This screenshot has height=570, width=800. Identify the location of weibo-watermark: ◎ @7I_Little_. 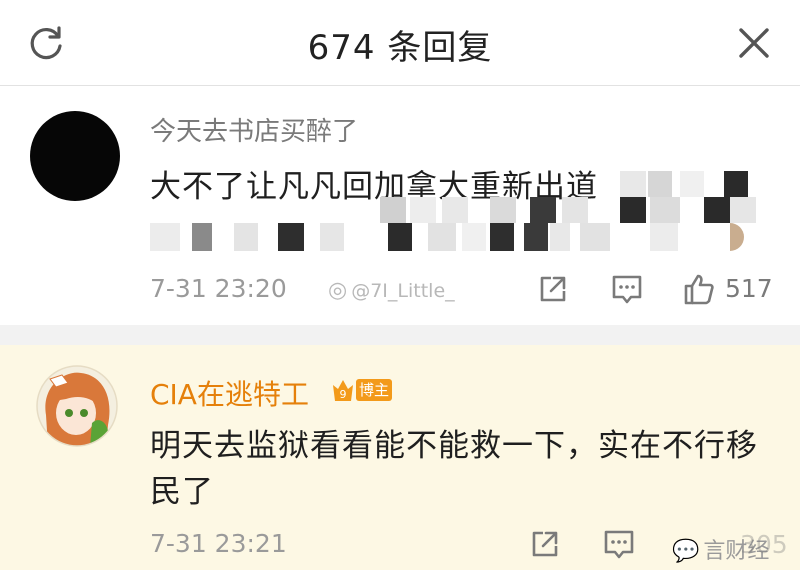
(391, 290).